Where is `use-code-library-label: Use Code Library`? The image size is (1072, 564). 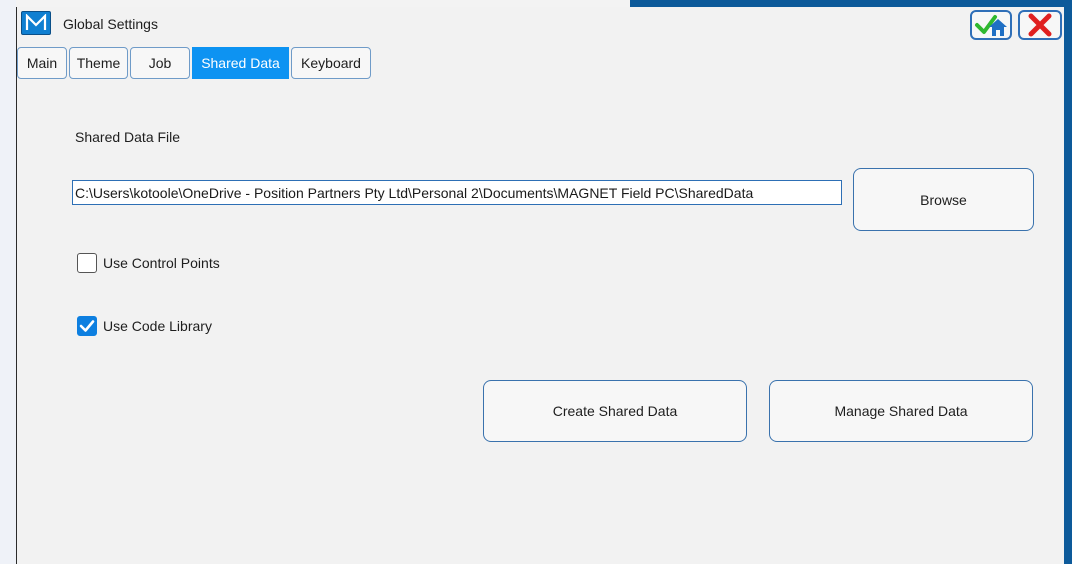
use-code-library-label: Use Code Library is located at coordinates (157, 326).